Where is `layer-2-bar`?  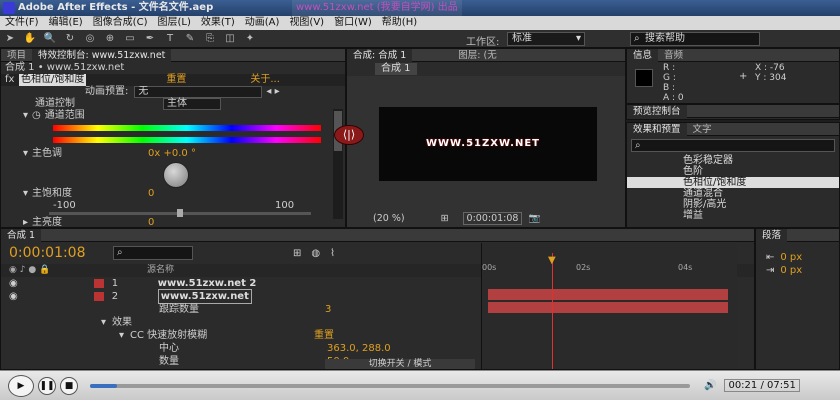 layer-2-bar is located at coordinates (608, 307).